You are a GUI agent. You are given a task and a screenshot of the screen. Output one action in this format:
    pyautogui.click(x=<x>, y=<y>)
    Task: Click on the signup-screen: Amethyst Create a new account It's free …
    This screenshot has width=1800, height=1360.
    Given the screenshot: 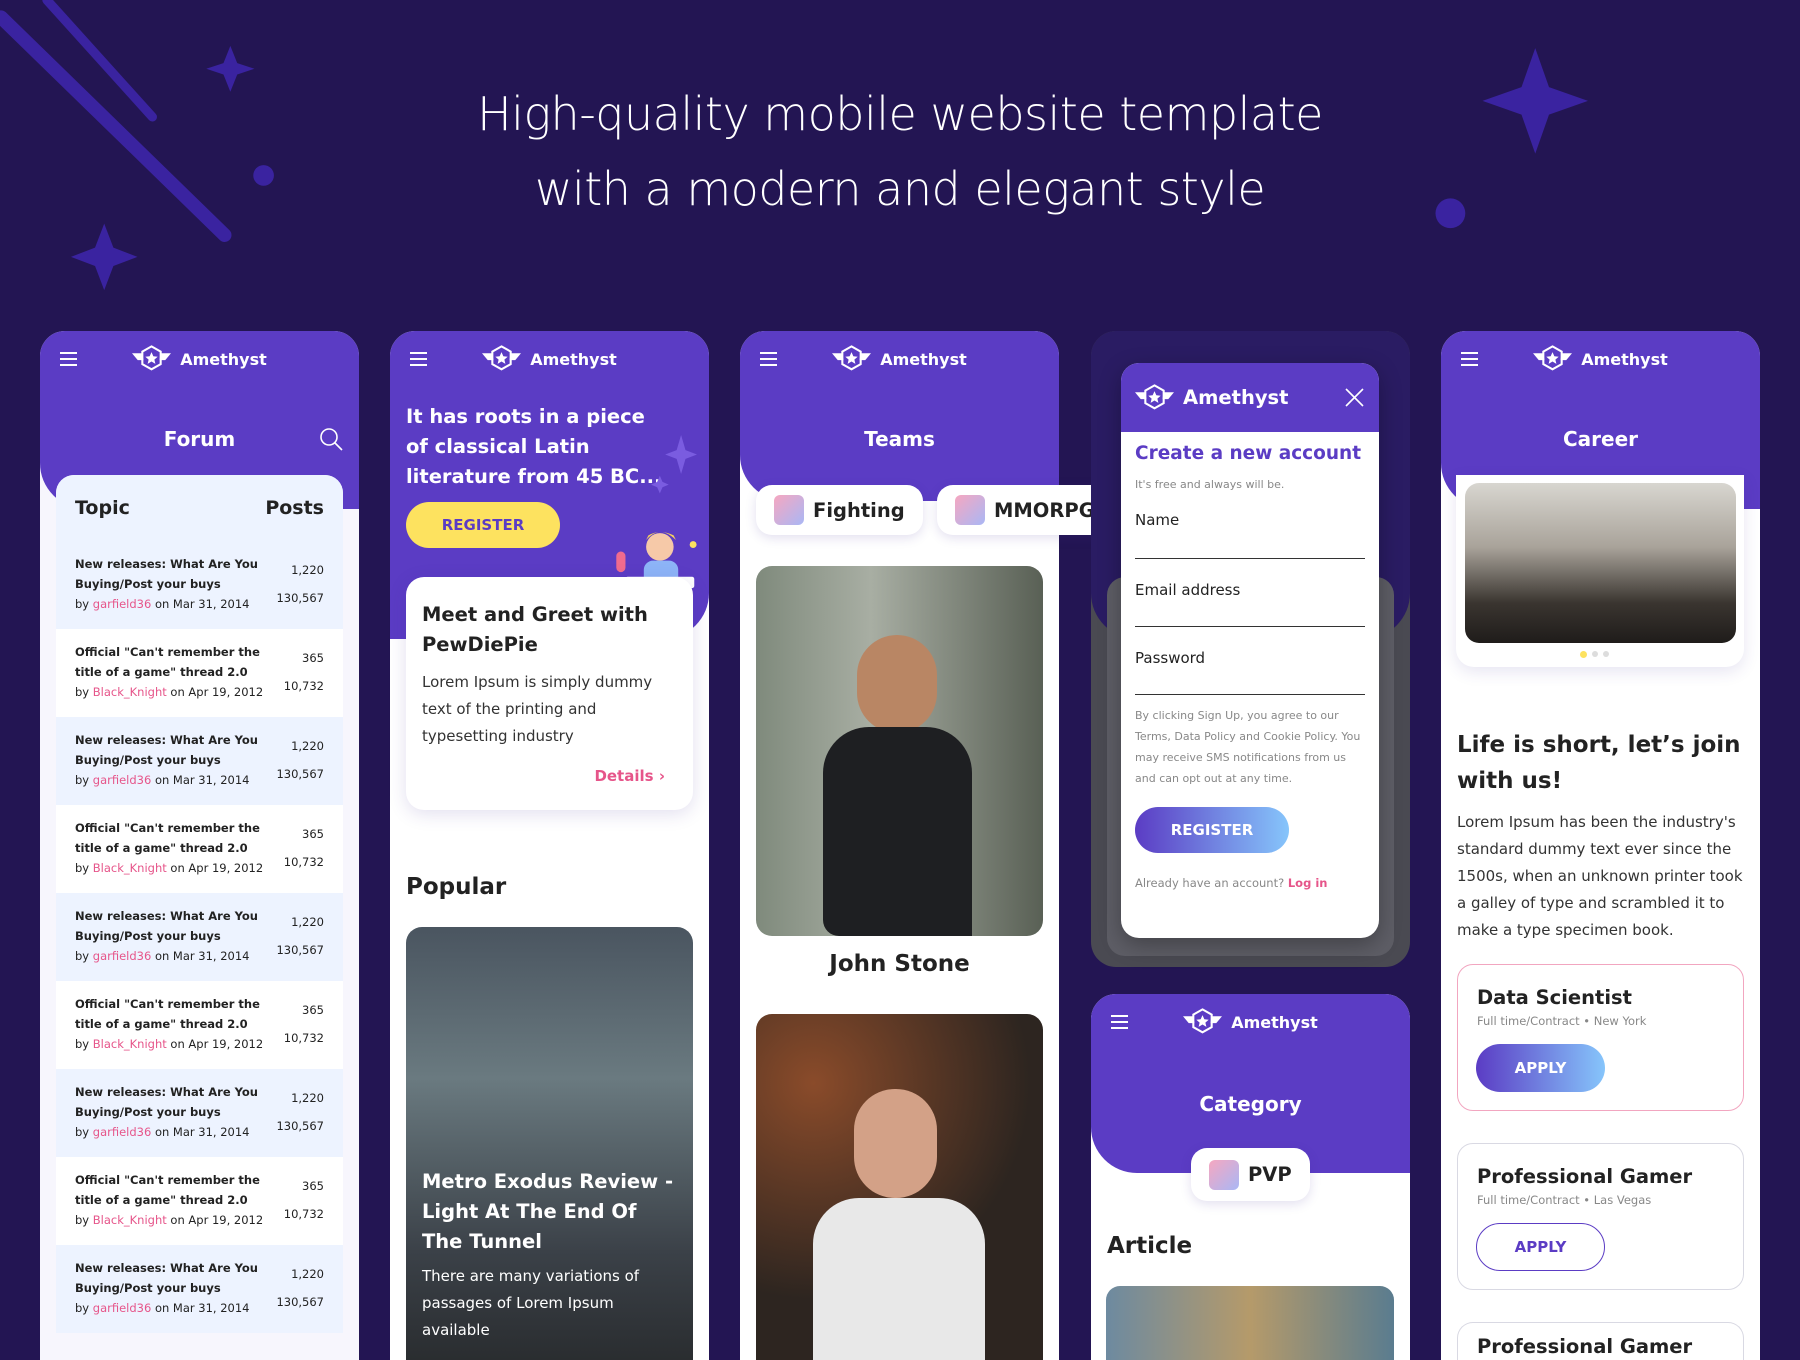 What is the action you would take?
    pyautogui.click(x=1250, y=649)
    